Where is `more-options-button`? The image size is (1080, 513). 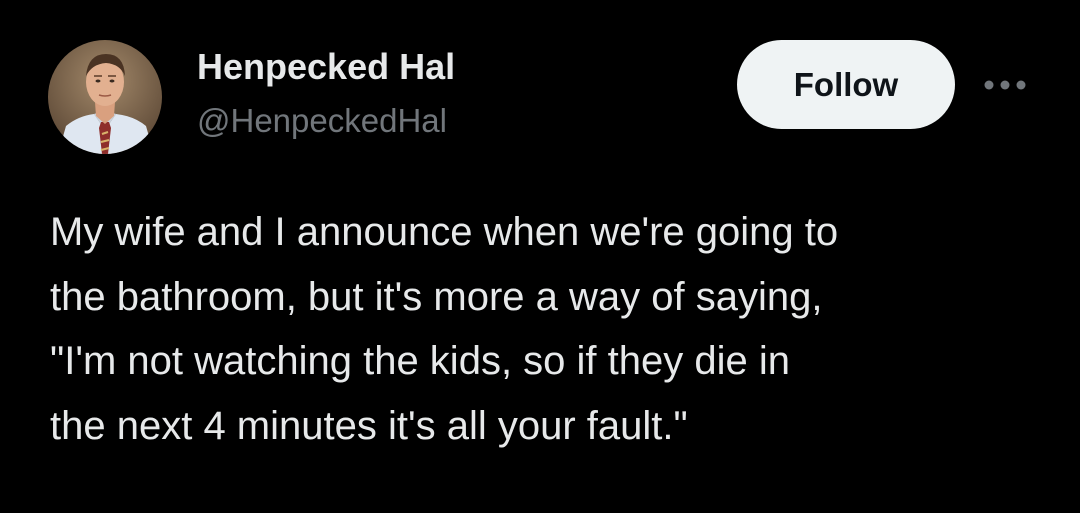
more-options-button is located at coordinates (1005, 85).